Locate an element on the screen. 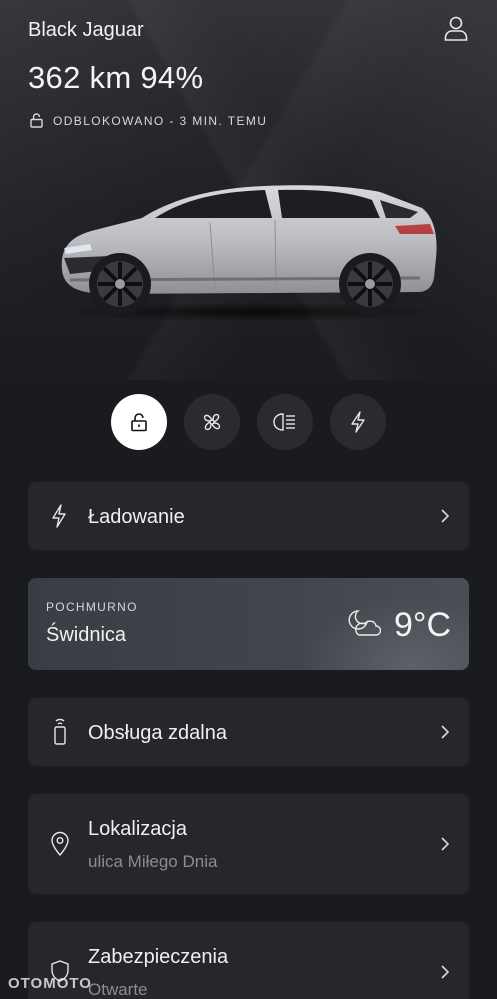  lock-status: ODBLOKOWANO - 3 MIN. TEMU is located at coordinates (148, 120).